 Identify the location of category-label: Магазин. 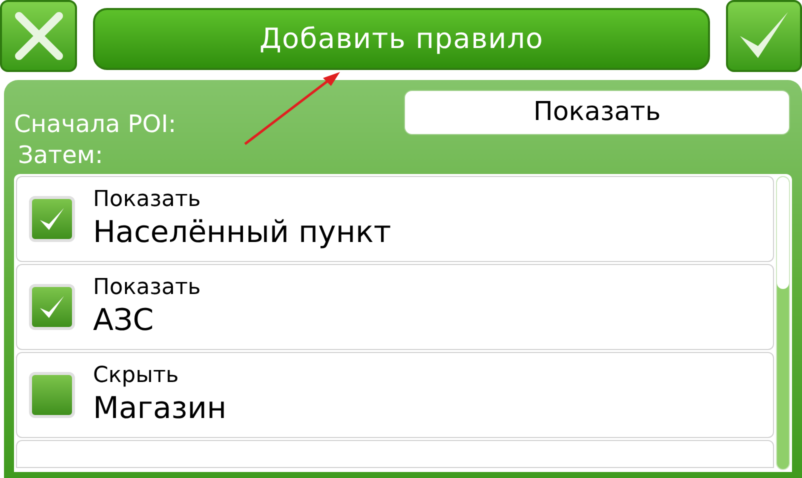
(159, 409).